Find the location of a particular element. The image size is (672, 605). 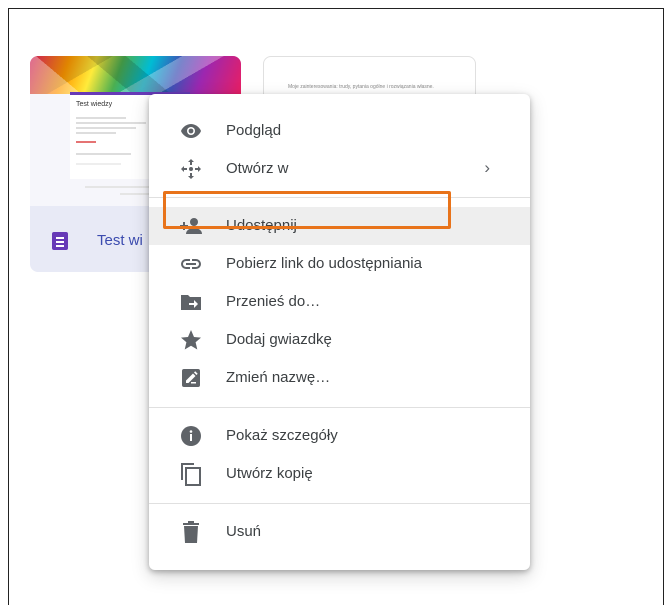

form-preview-title: Test wiedzy is located at coordinates (94, 104).